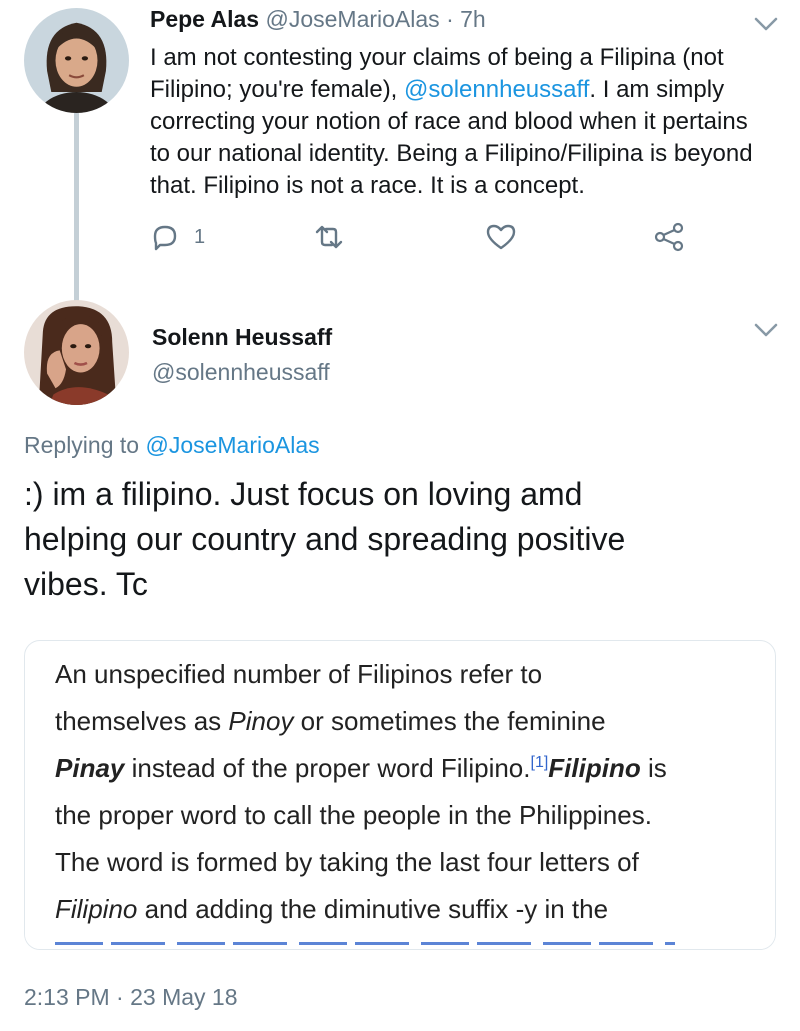 This screenshot has width=800, height=1031. I want to click on retweet-button, so click(329, 237).